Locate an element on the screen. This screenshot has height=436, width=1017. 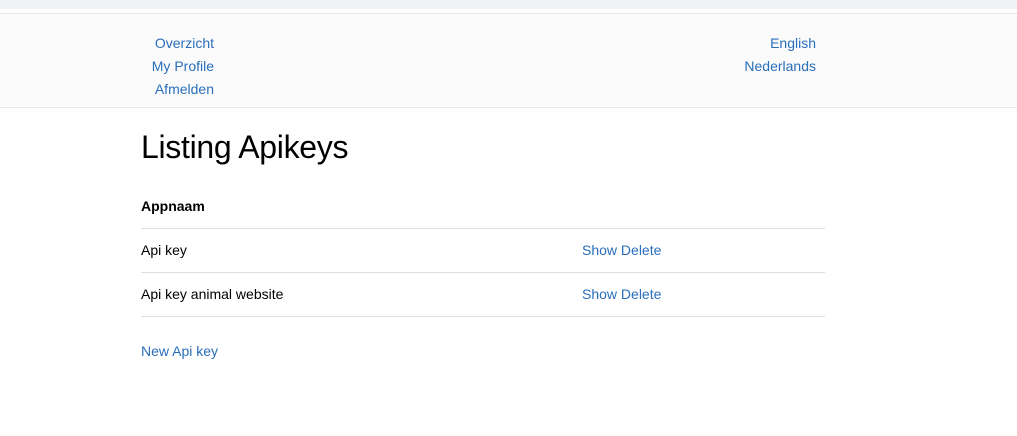
nav-left-menu: Overzicht My Profile Afmelden is located at coordinates (183, 66).